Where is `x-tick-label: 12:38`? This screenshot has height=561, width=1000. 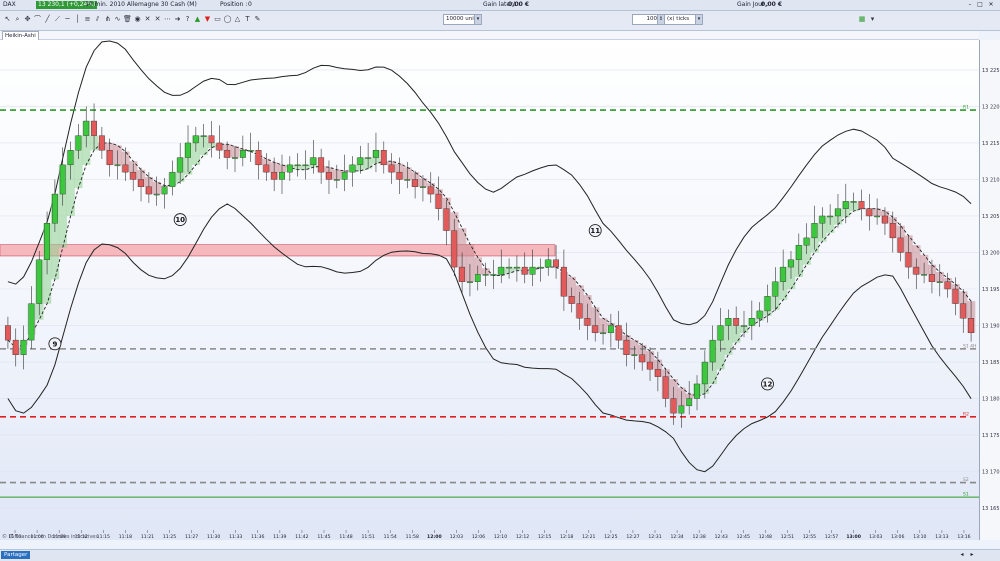 x-tick-label: 12:38 is located at coordinates (699, 537).